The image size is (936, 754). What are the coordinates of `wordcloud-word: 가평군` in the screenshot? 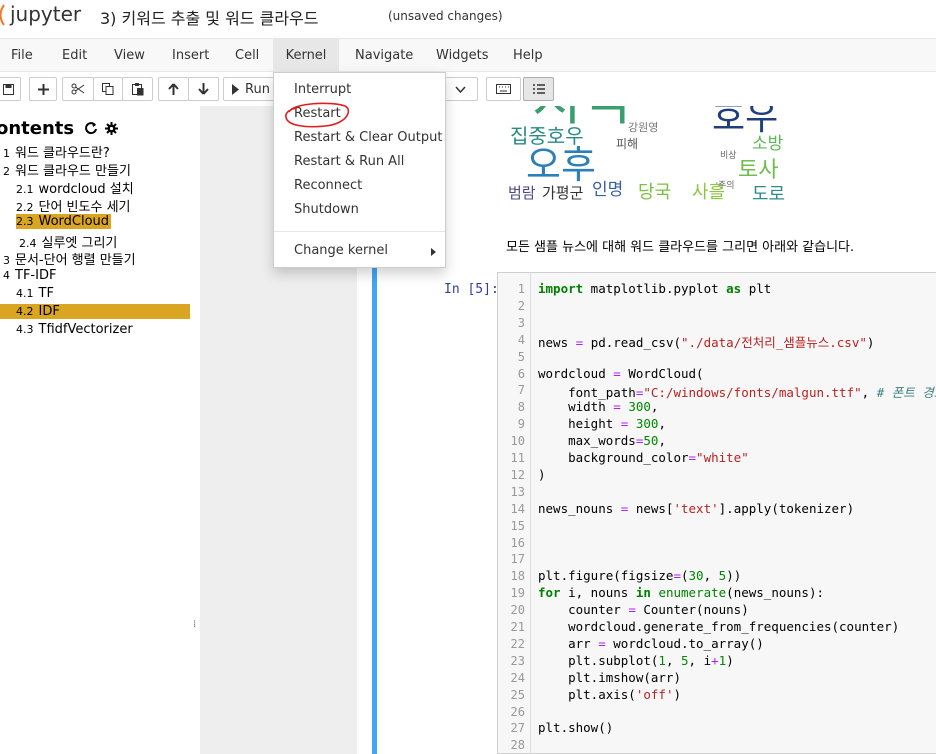 It's located at (563, 193).